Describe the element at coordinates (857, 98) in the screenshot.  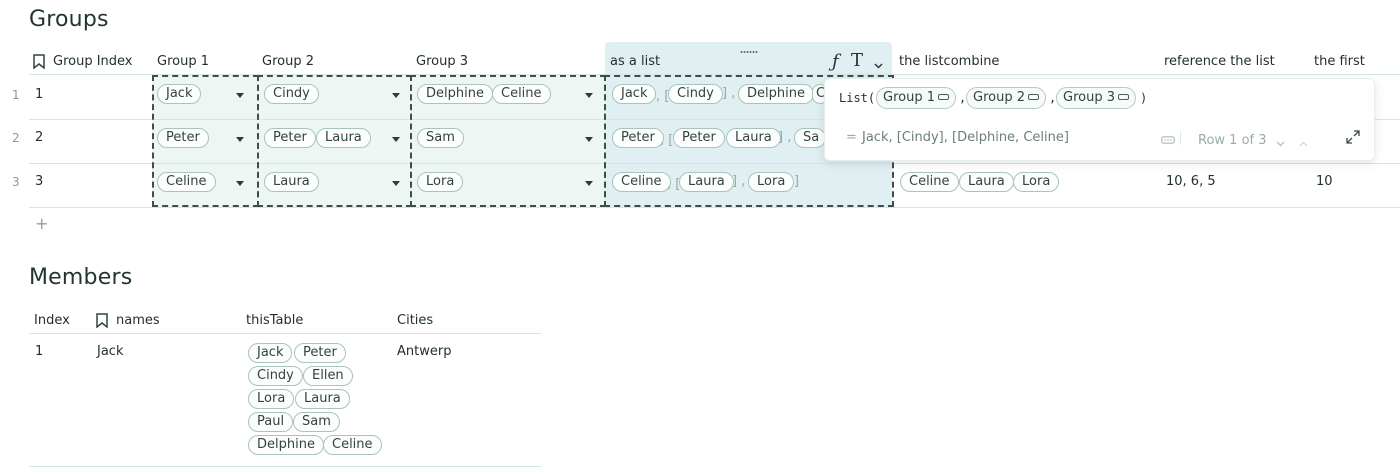
I see `formula-function: List(` at that location.